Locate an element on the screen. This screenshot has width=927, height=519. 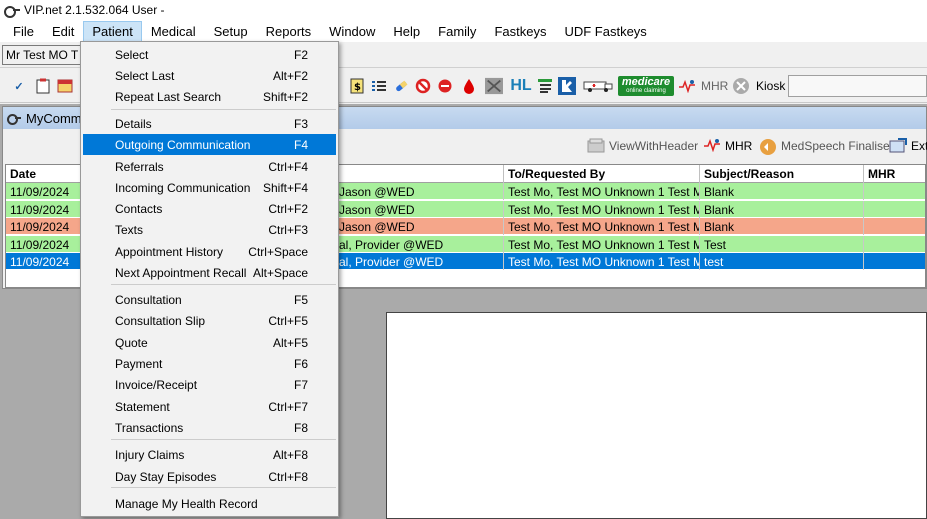
menu-item-label: Referrals is located at coordinates (139, 167).